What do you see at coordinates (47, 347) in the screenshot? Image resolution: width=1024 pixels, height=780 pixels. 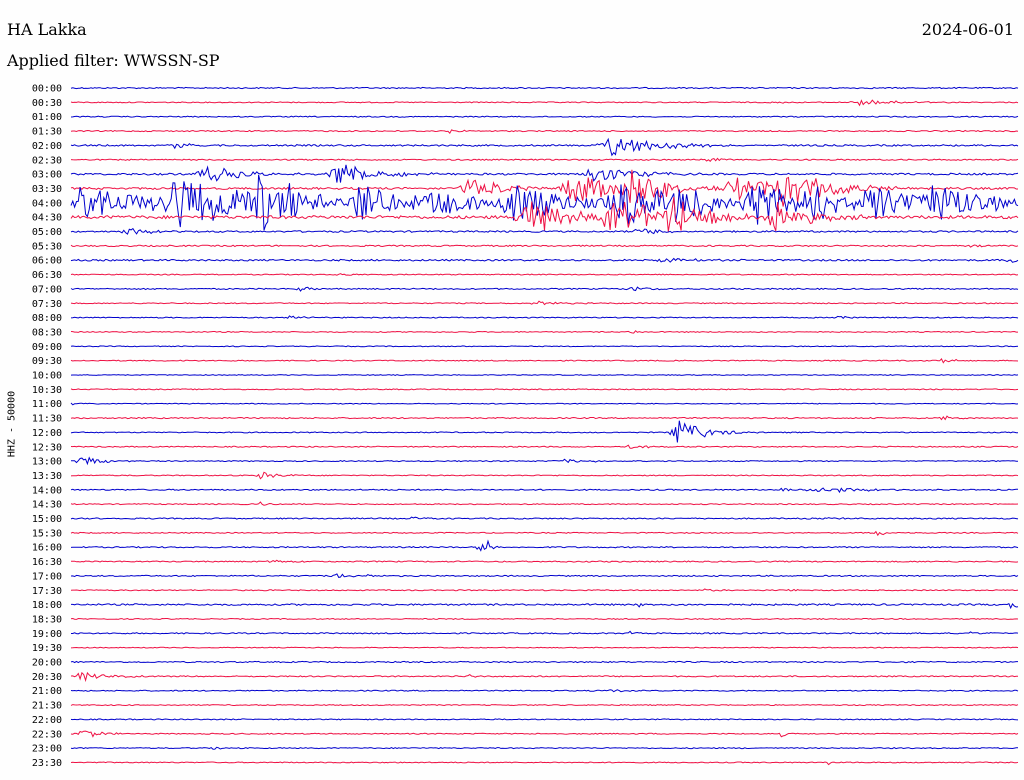 I see `row-label: 09:00` at bounding box center [47, 347].